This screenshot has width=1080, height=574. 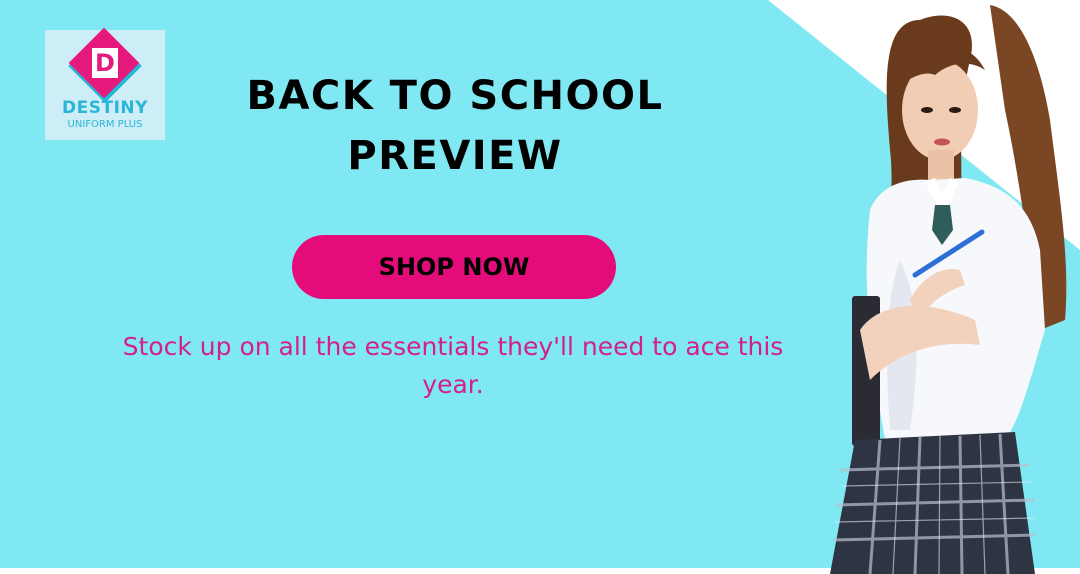 I want to click on page-title: BACK TO SCHOOL PREVIEW, so click(x=455, y=126).